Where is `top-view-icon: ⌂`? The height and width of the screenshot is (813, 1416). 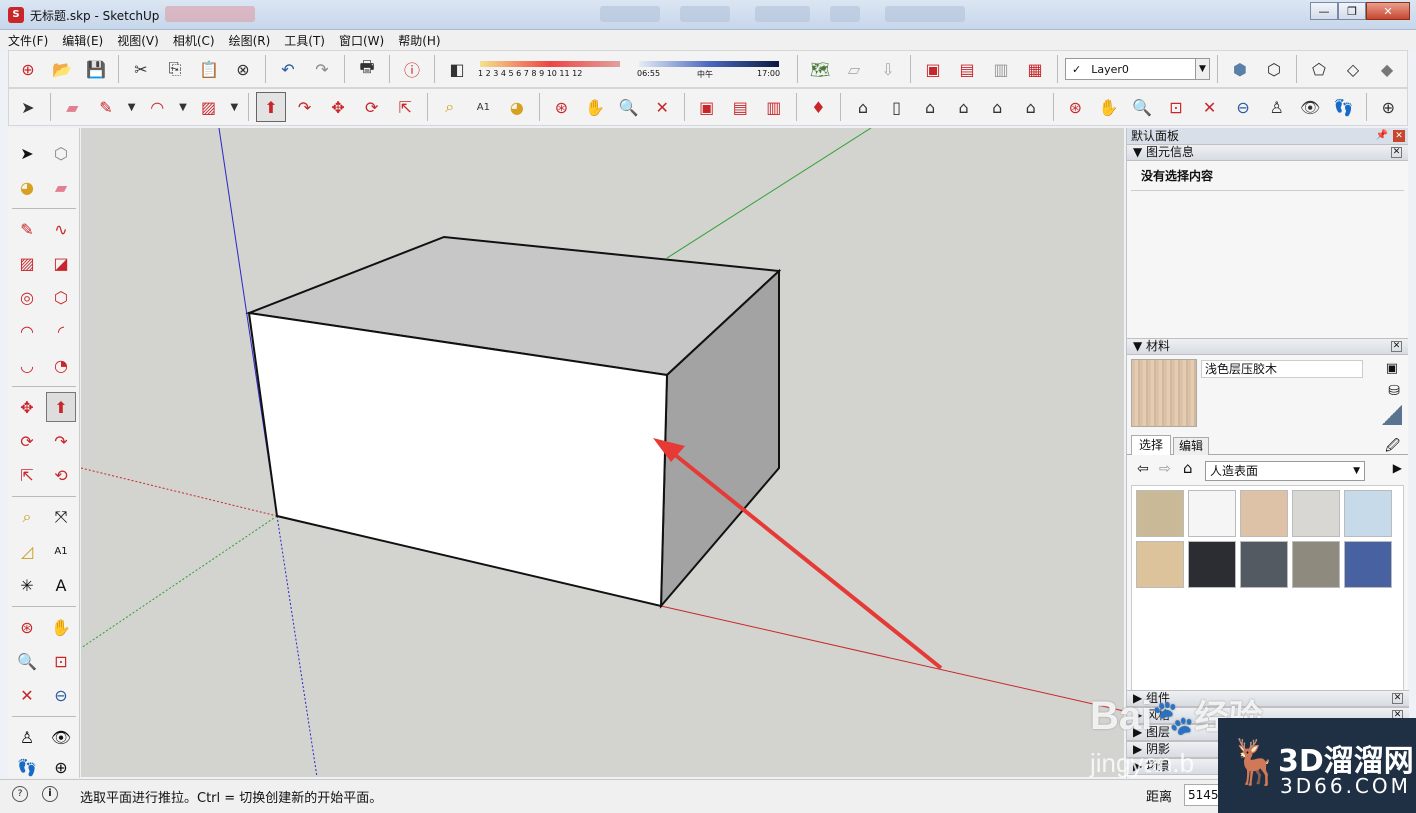
top-view-icon: ⌂ is located at coordinates (930, 107).